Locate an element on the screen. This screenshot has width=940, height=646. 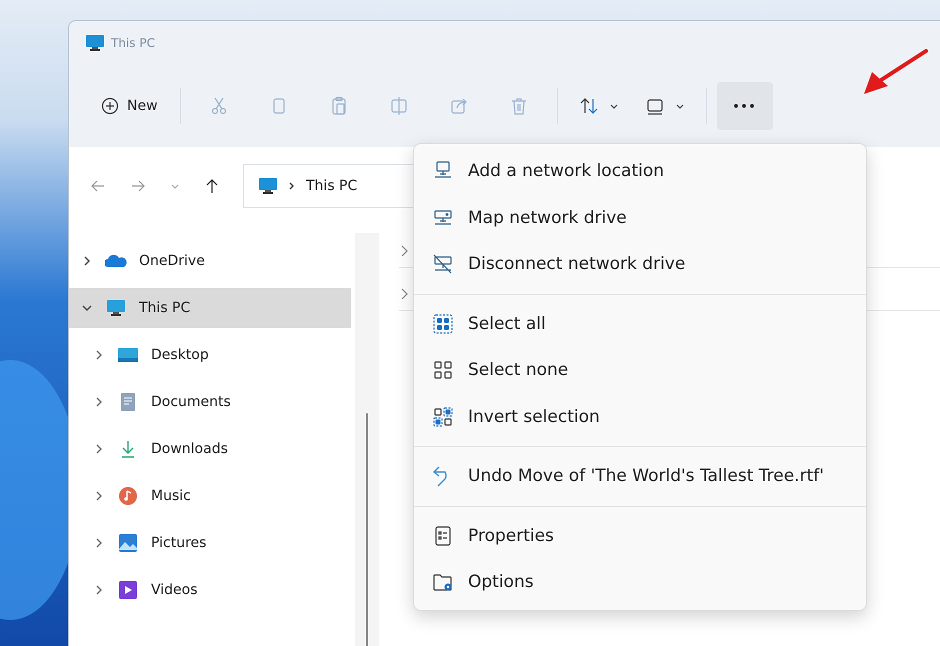
desktop-icon is located at coordinates (128, 355).